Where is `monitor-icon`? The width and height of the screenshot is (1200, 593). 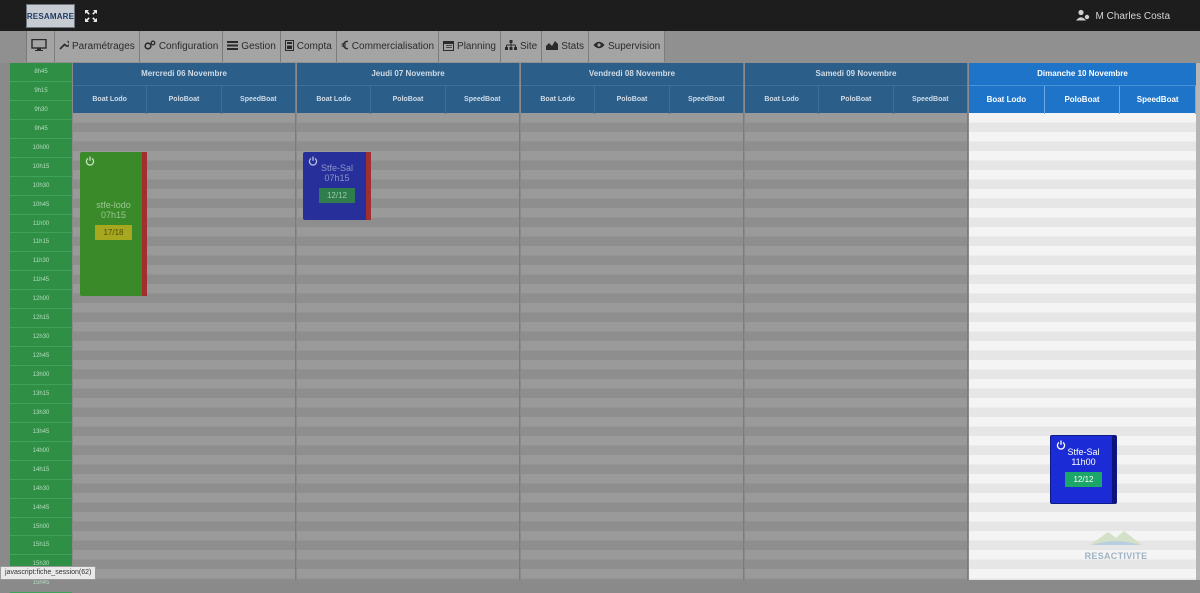
monitor-icon is located at coordinates (39, 46).